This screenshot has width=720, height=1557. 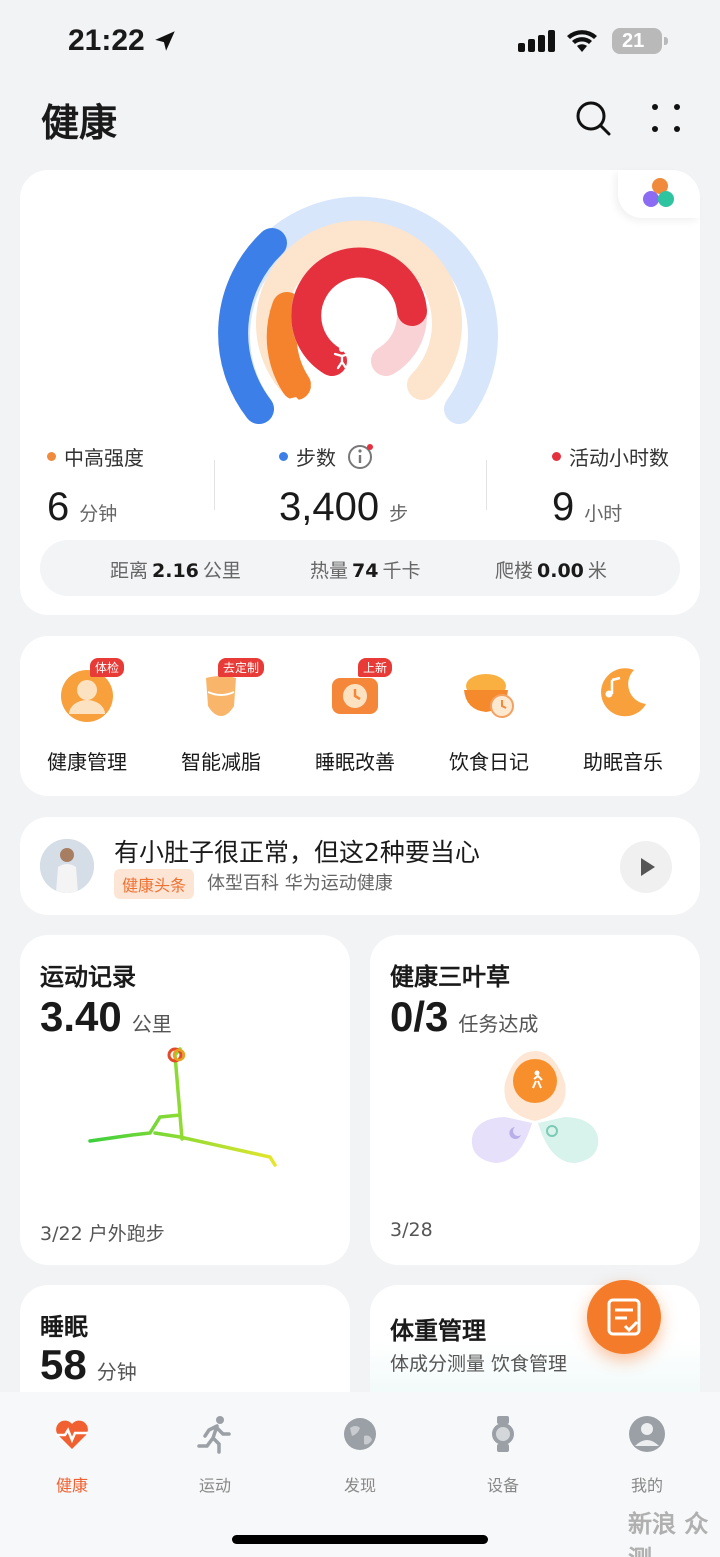 What do you see at coordinates (419, 1016) in the screenshot?
I see `card-value: 0/3` at bounding box center [419, 1016].